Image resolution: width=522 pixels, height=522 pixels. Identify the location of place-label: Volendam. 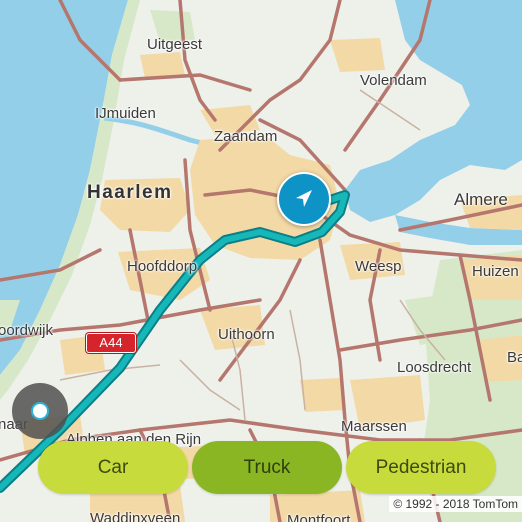
(393, 80).